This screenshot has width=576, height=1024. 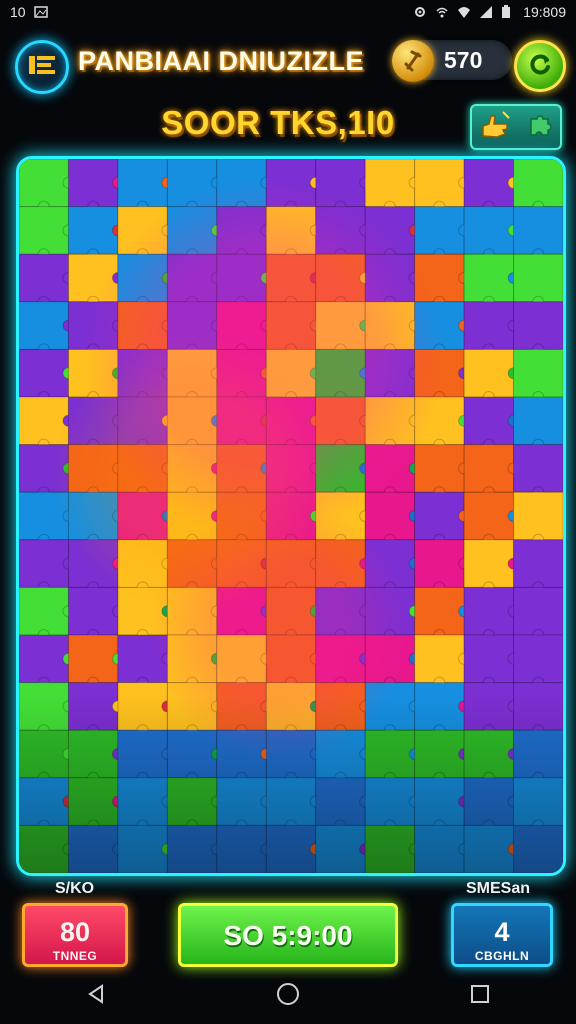 What do you see at coordinates (288, 935) in the screenshot?
I see `timer-box: SO 5:9:00` at bounding box center [288, 935].